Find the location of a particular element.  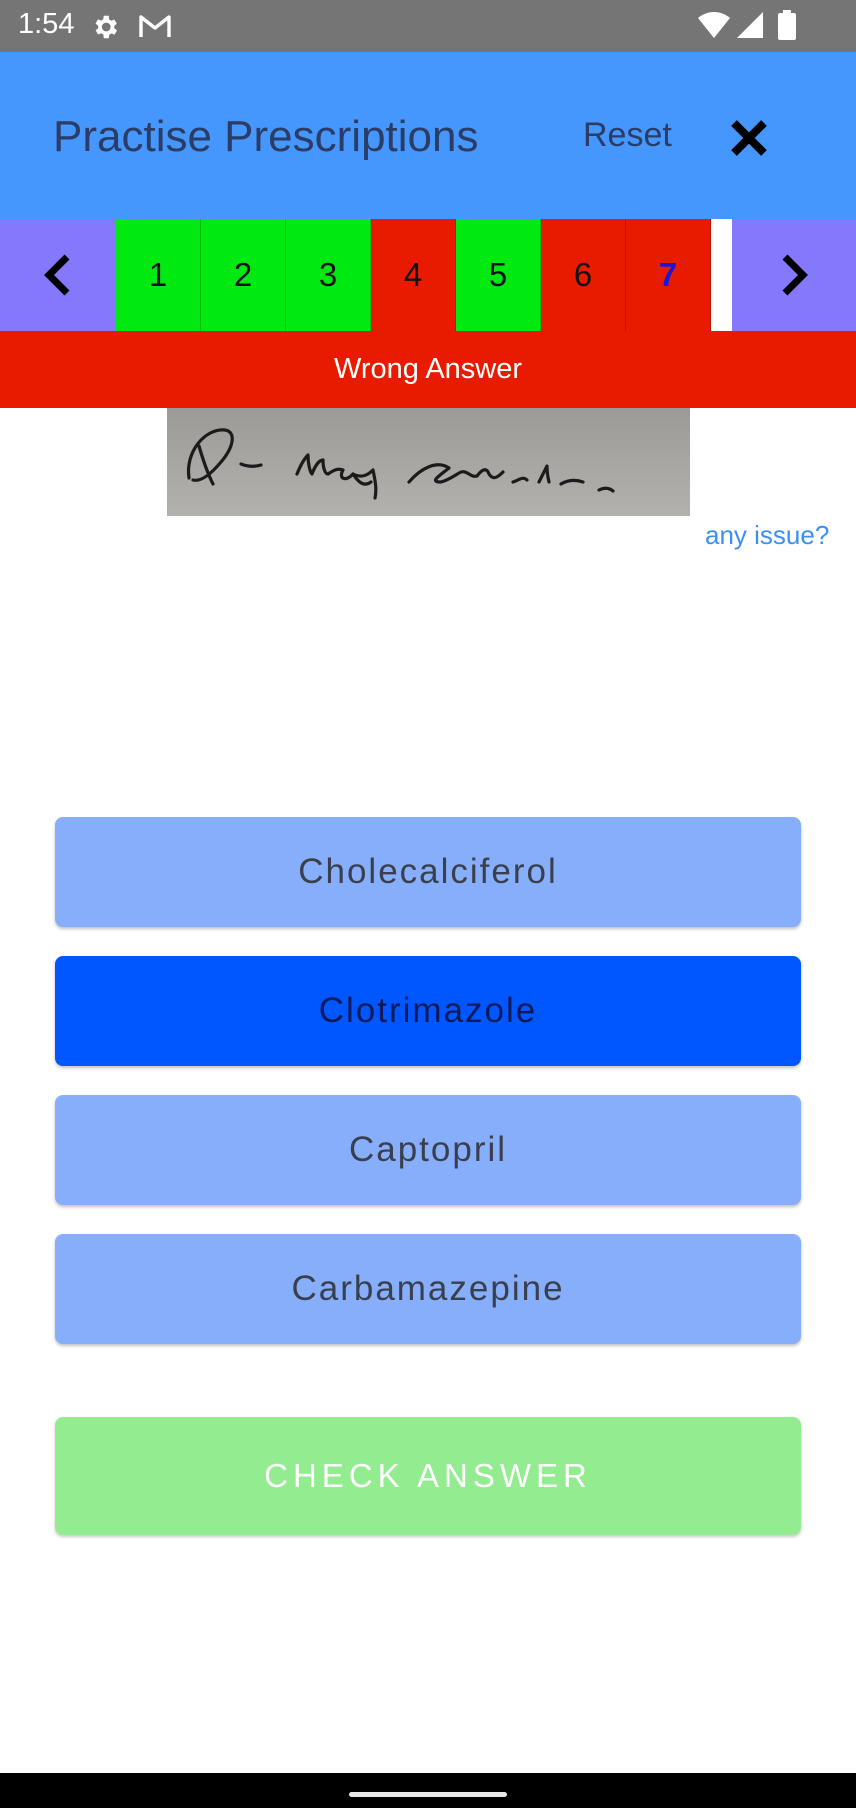

question-number-5: 5 is located at coordinates (498, 275).